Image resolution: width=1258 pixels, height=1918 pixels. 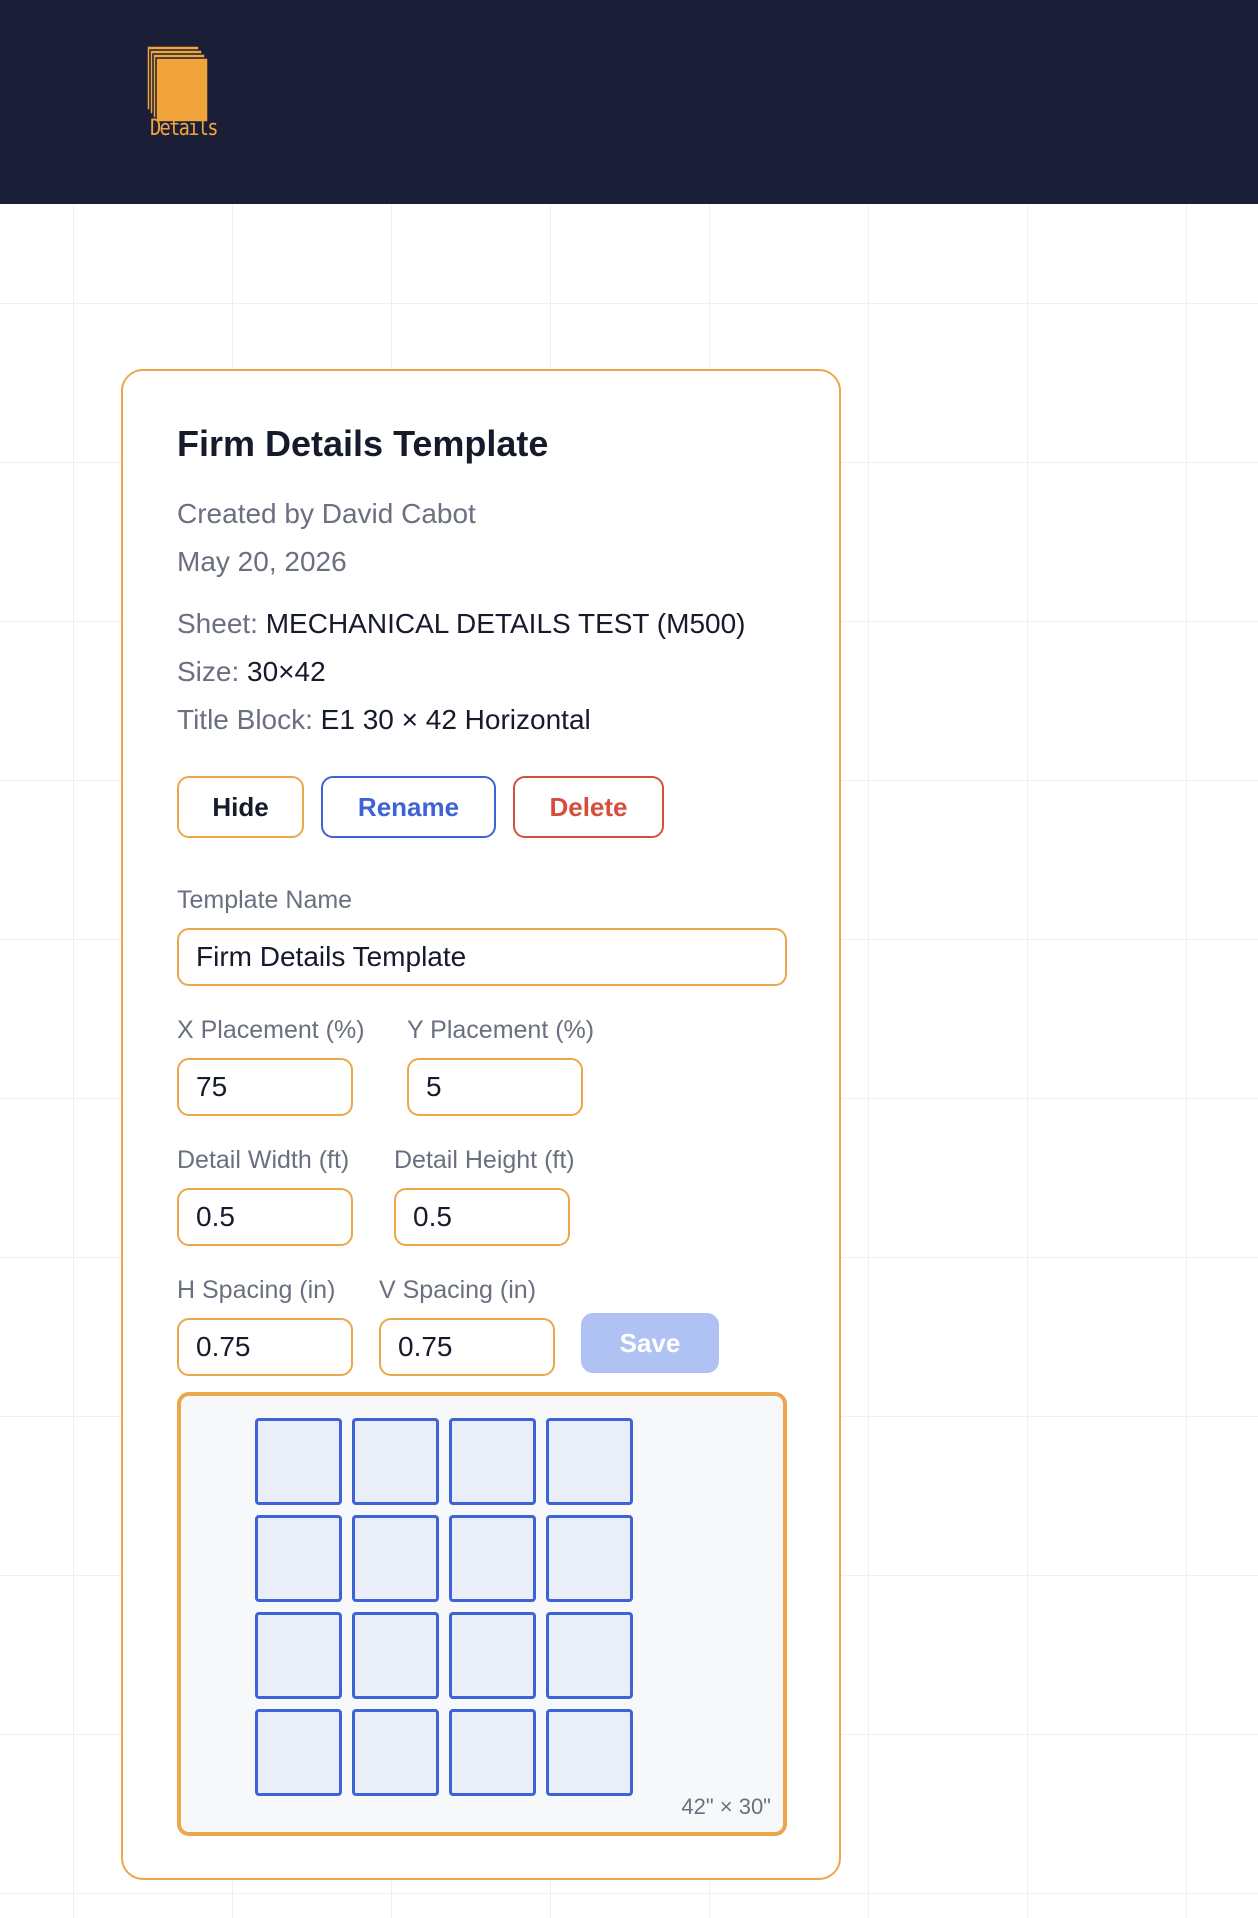 I want to click on details-logo: Details, so click(x=182, y=95).